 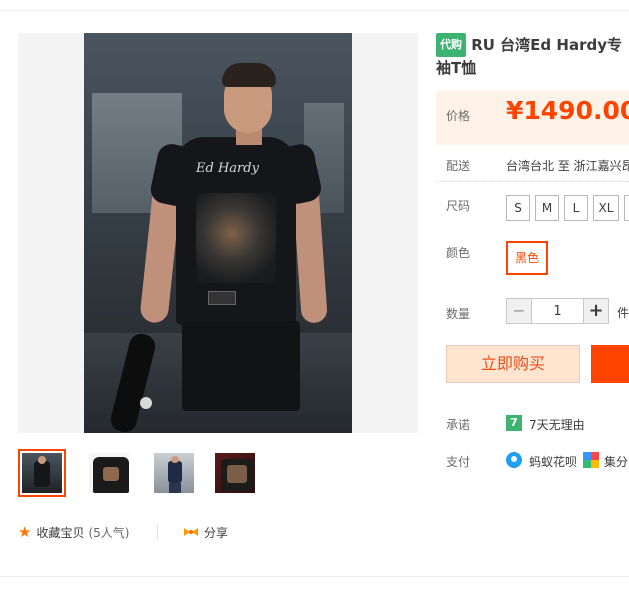 What do you see at coordinates (553, 461) in the screenshot?
I see `payment-method-huabei: 蚂蚁花呗` at bounding box center [553, 461].